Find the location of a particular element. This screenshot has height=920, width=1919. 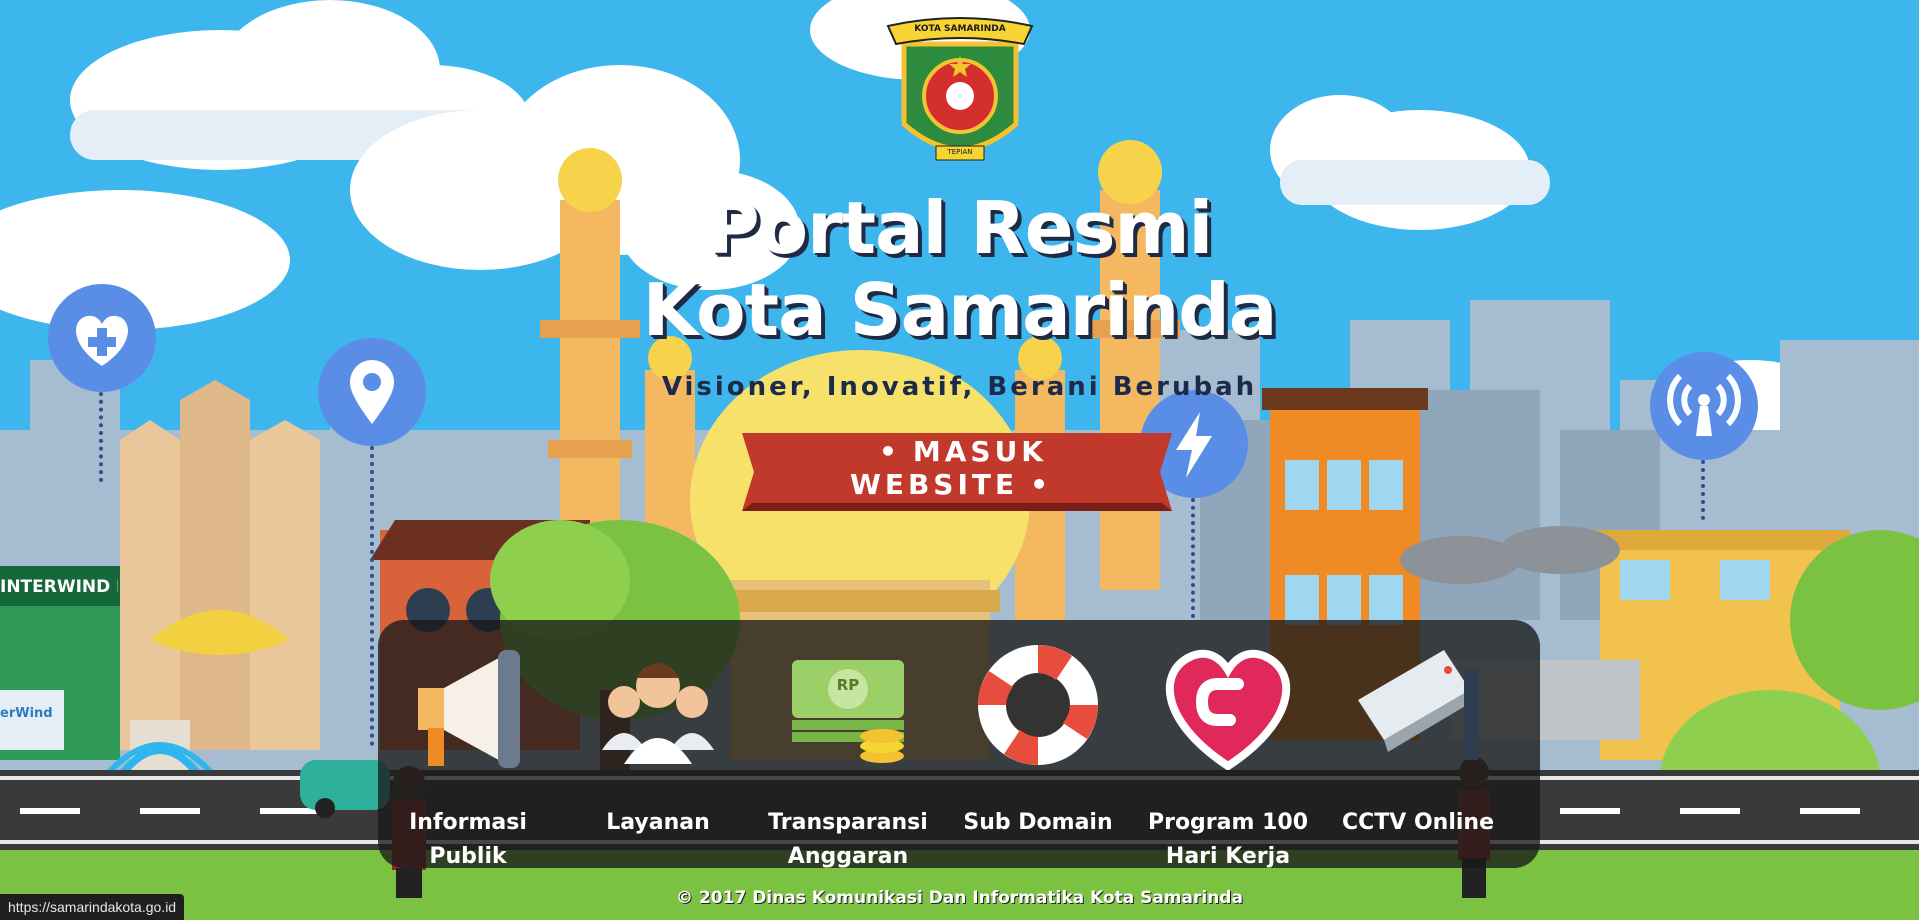

megaphone-icon is located at coordinates (469, 709).